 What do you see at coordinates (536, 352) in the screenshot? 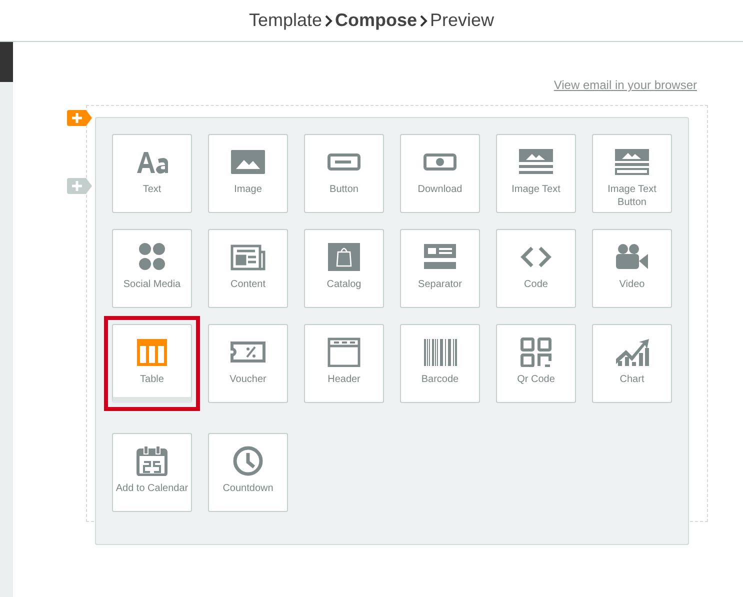
I see `qr-code-icon` at bounding box center [536, 352].